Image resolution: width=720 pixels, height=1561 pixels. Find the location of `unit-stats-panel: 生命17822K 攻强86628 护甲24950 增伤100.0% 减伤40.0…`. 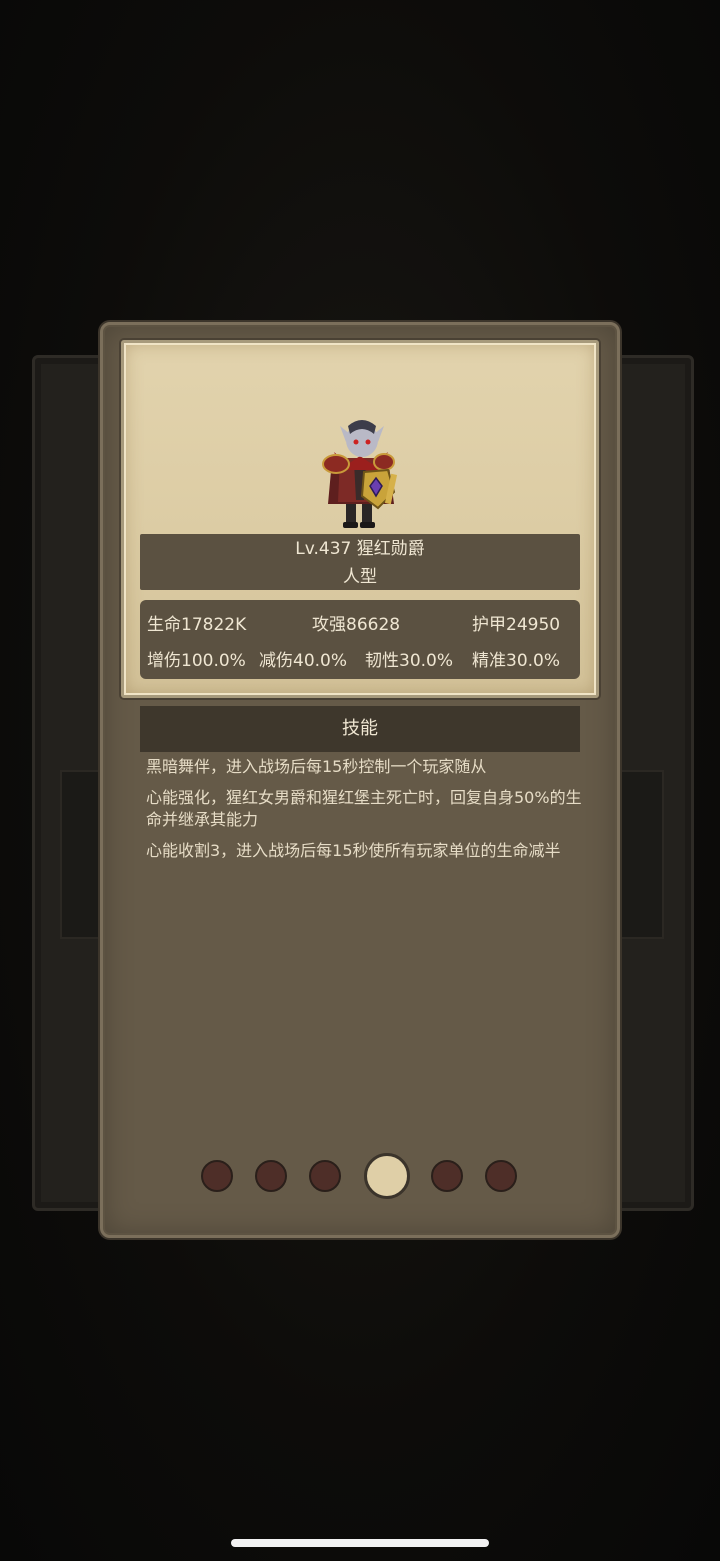

unit-stats-panel: 生命17822K 攻强86628 护甲24950 增伤100.0% 减伤40.0… is located at coordinates (360, 639).